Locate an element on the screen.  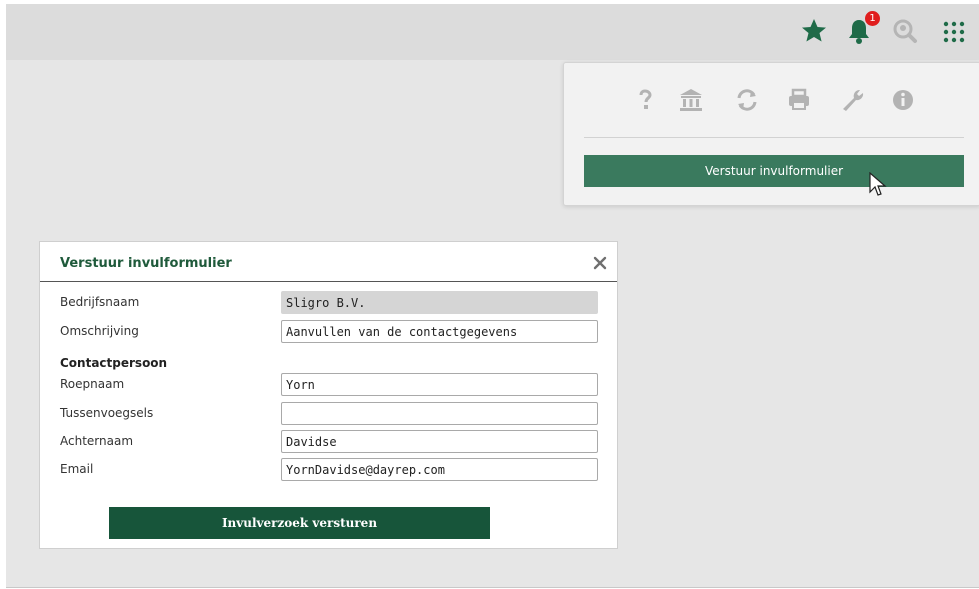
info-icon is located at coordinates (903, 100).